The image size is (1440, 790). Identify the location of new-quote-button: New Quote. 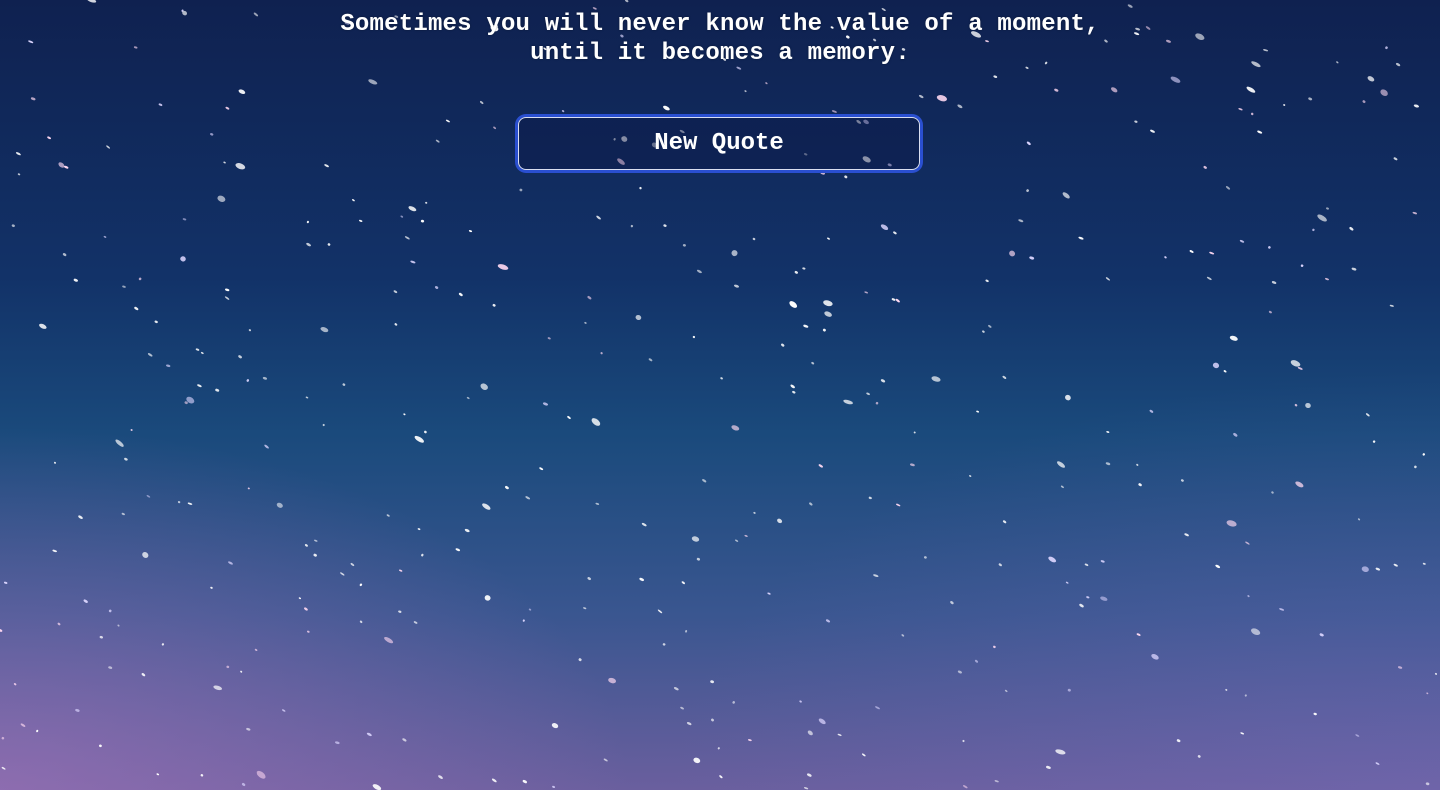
(719, 143).